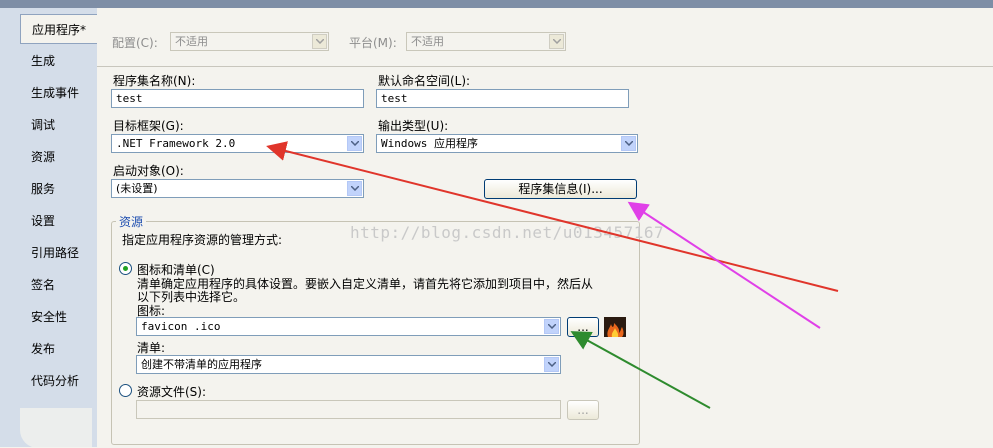  I want to click on startup-object-value: (未设置), so click(137, 188).